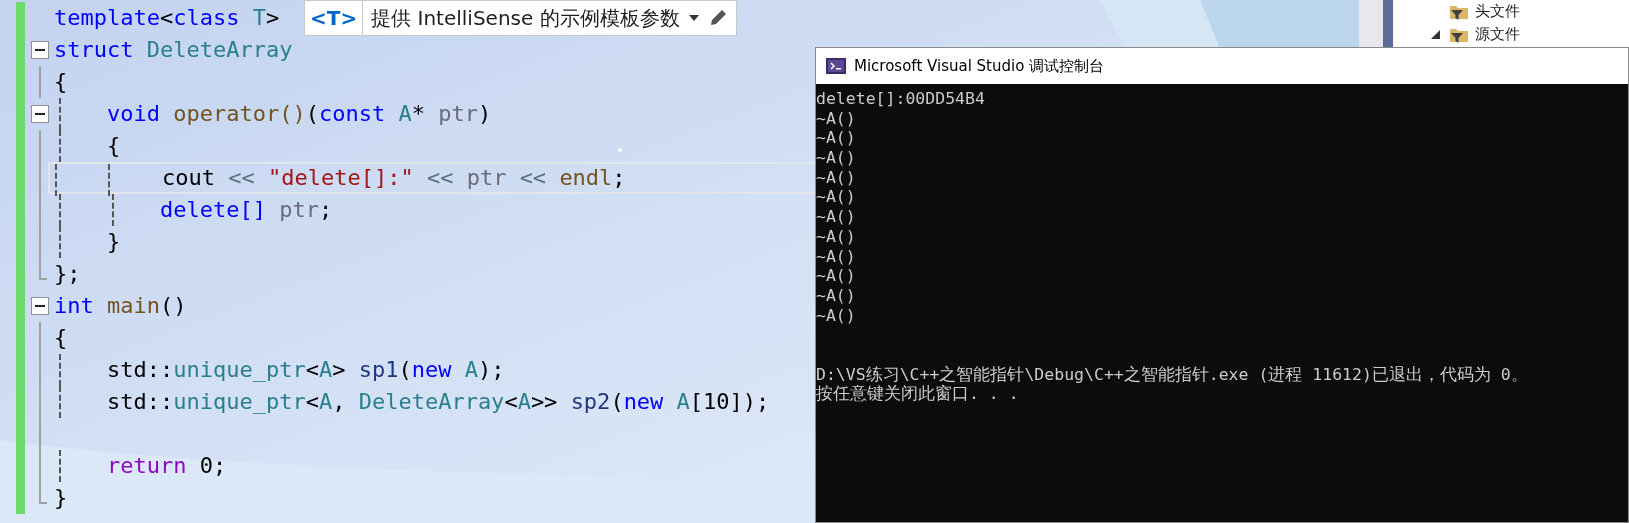  I want to click on console-output-line: D:\VS练习\C++之智能指针\Debug\C++之智能指针.exe (进程 11612)已退出，代码为 0。, so click(1172, 374).